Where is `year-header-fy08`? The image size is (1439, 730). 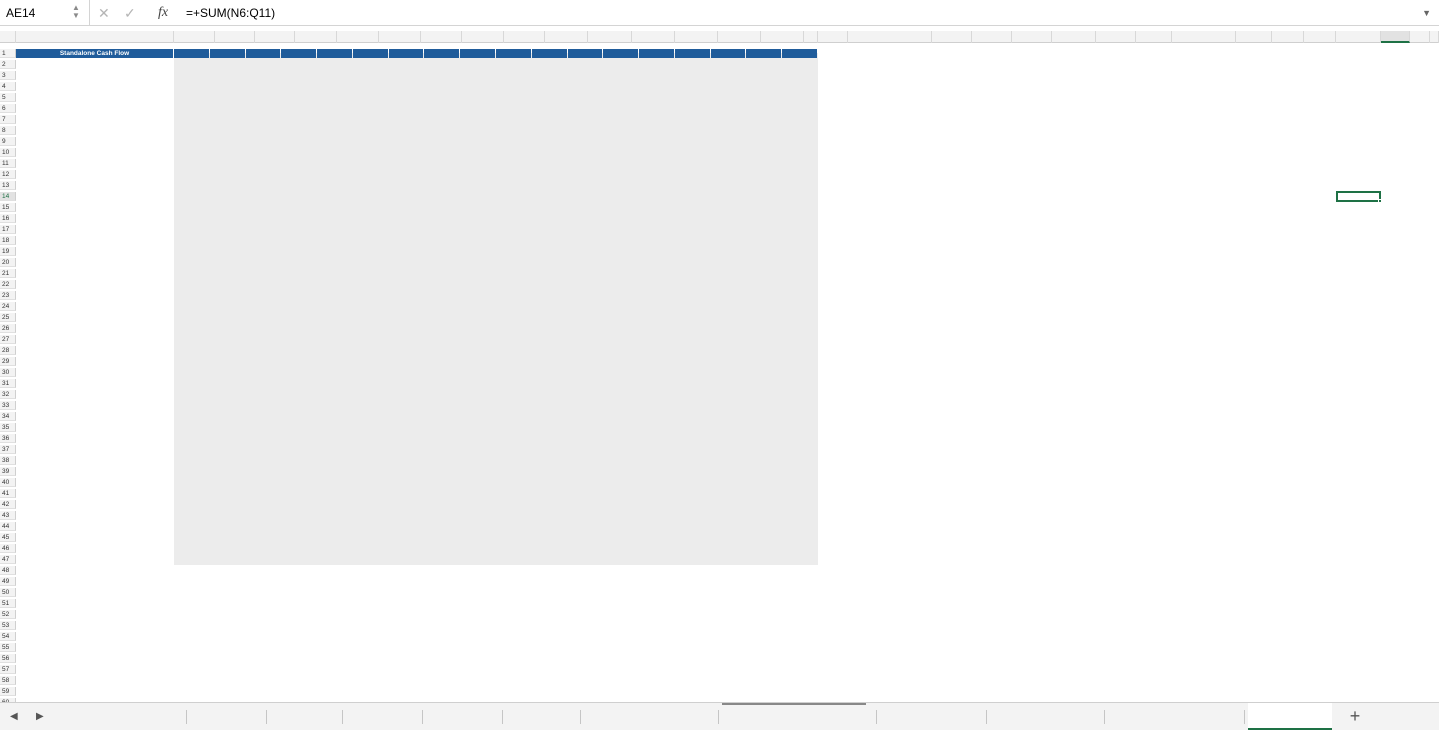 year-header-fy08 is located at coordinates (263, 53).